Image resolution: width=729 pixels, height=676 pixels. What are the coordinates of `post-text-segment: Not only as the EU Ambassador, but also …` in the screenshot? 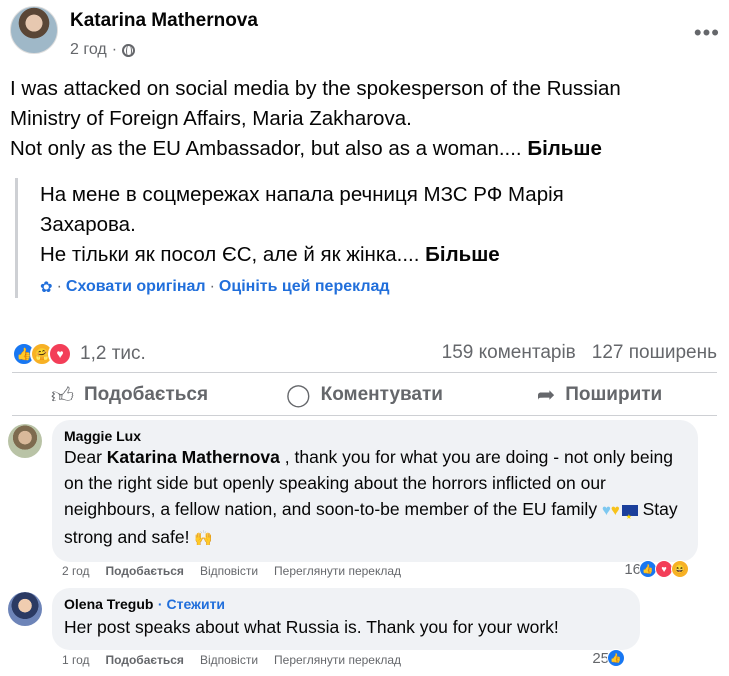 It's located at (266, 148).